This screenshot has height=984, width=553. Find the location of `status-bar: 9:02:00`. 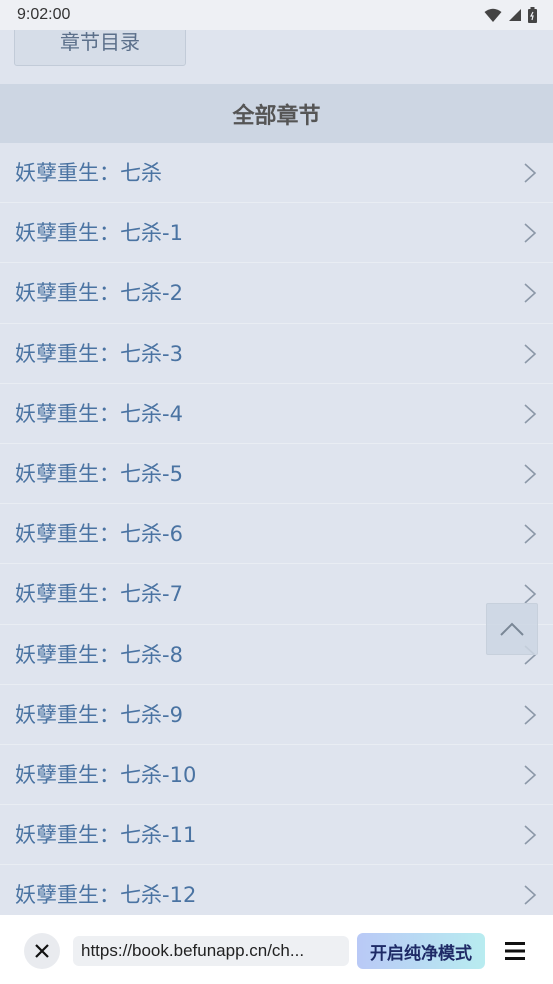

status-bar: 9:02:00 is located at coordinates (276, 15).